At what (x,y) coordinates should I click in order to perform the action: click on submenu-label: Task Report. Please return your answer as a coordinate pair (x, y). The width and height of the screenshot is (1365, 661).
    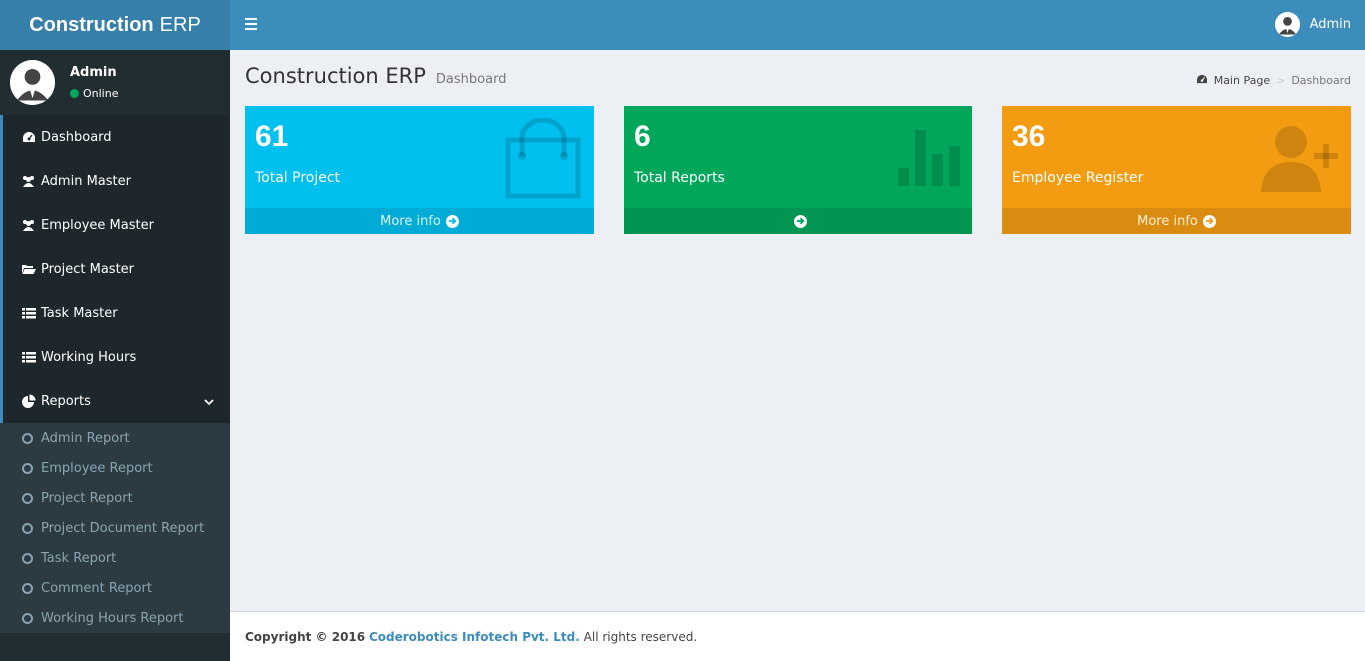
    Looking at the image, I should click on (79, 558).